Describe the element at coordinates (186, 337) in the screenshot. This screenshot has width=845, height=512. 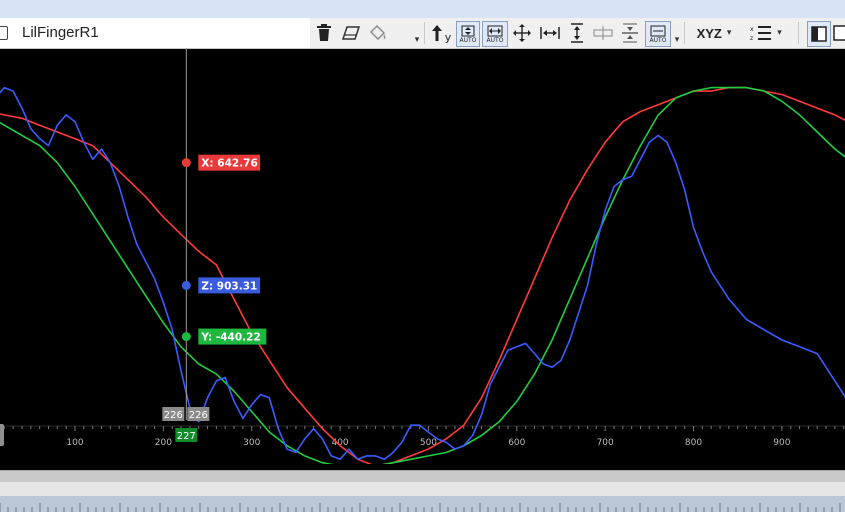
I see `cursor-marker-y` at that location.